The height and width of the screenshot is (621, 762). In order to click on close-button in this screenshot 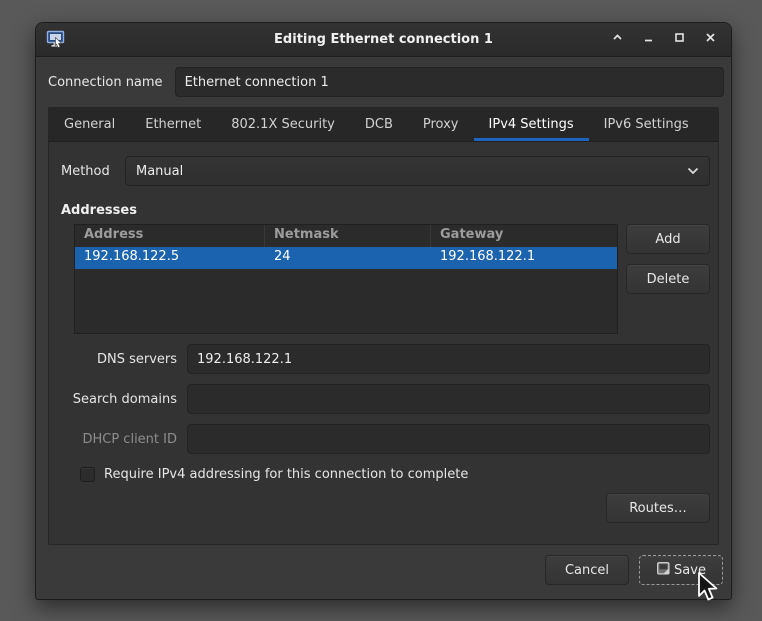, I will do `click(710, 40)`.